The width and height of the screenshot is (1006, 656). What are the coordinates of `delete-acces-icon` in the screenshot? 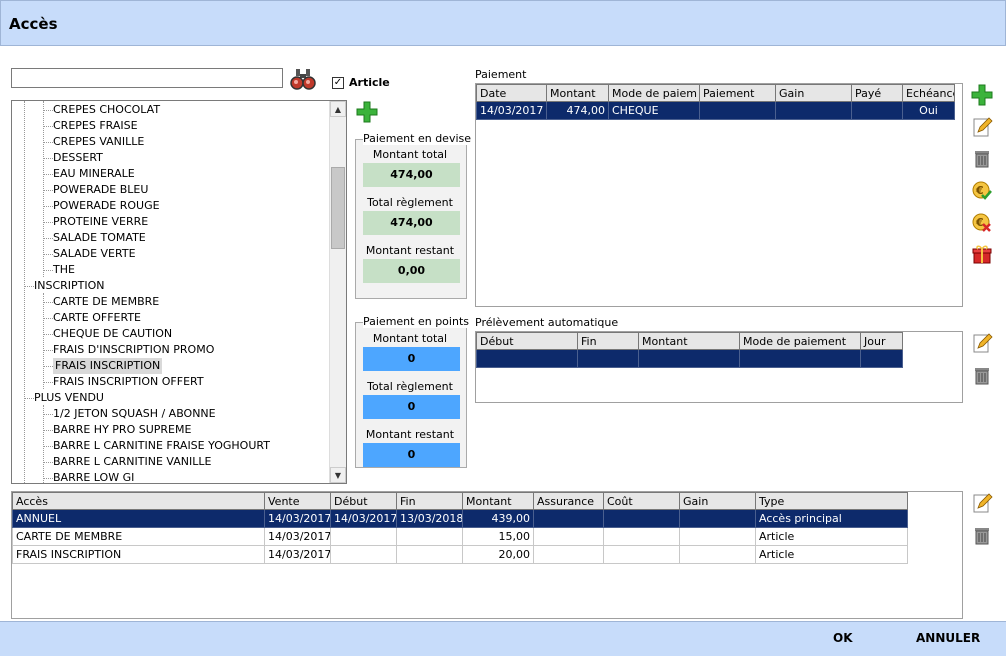 It's located at (982, 535).